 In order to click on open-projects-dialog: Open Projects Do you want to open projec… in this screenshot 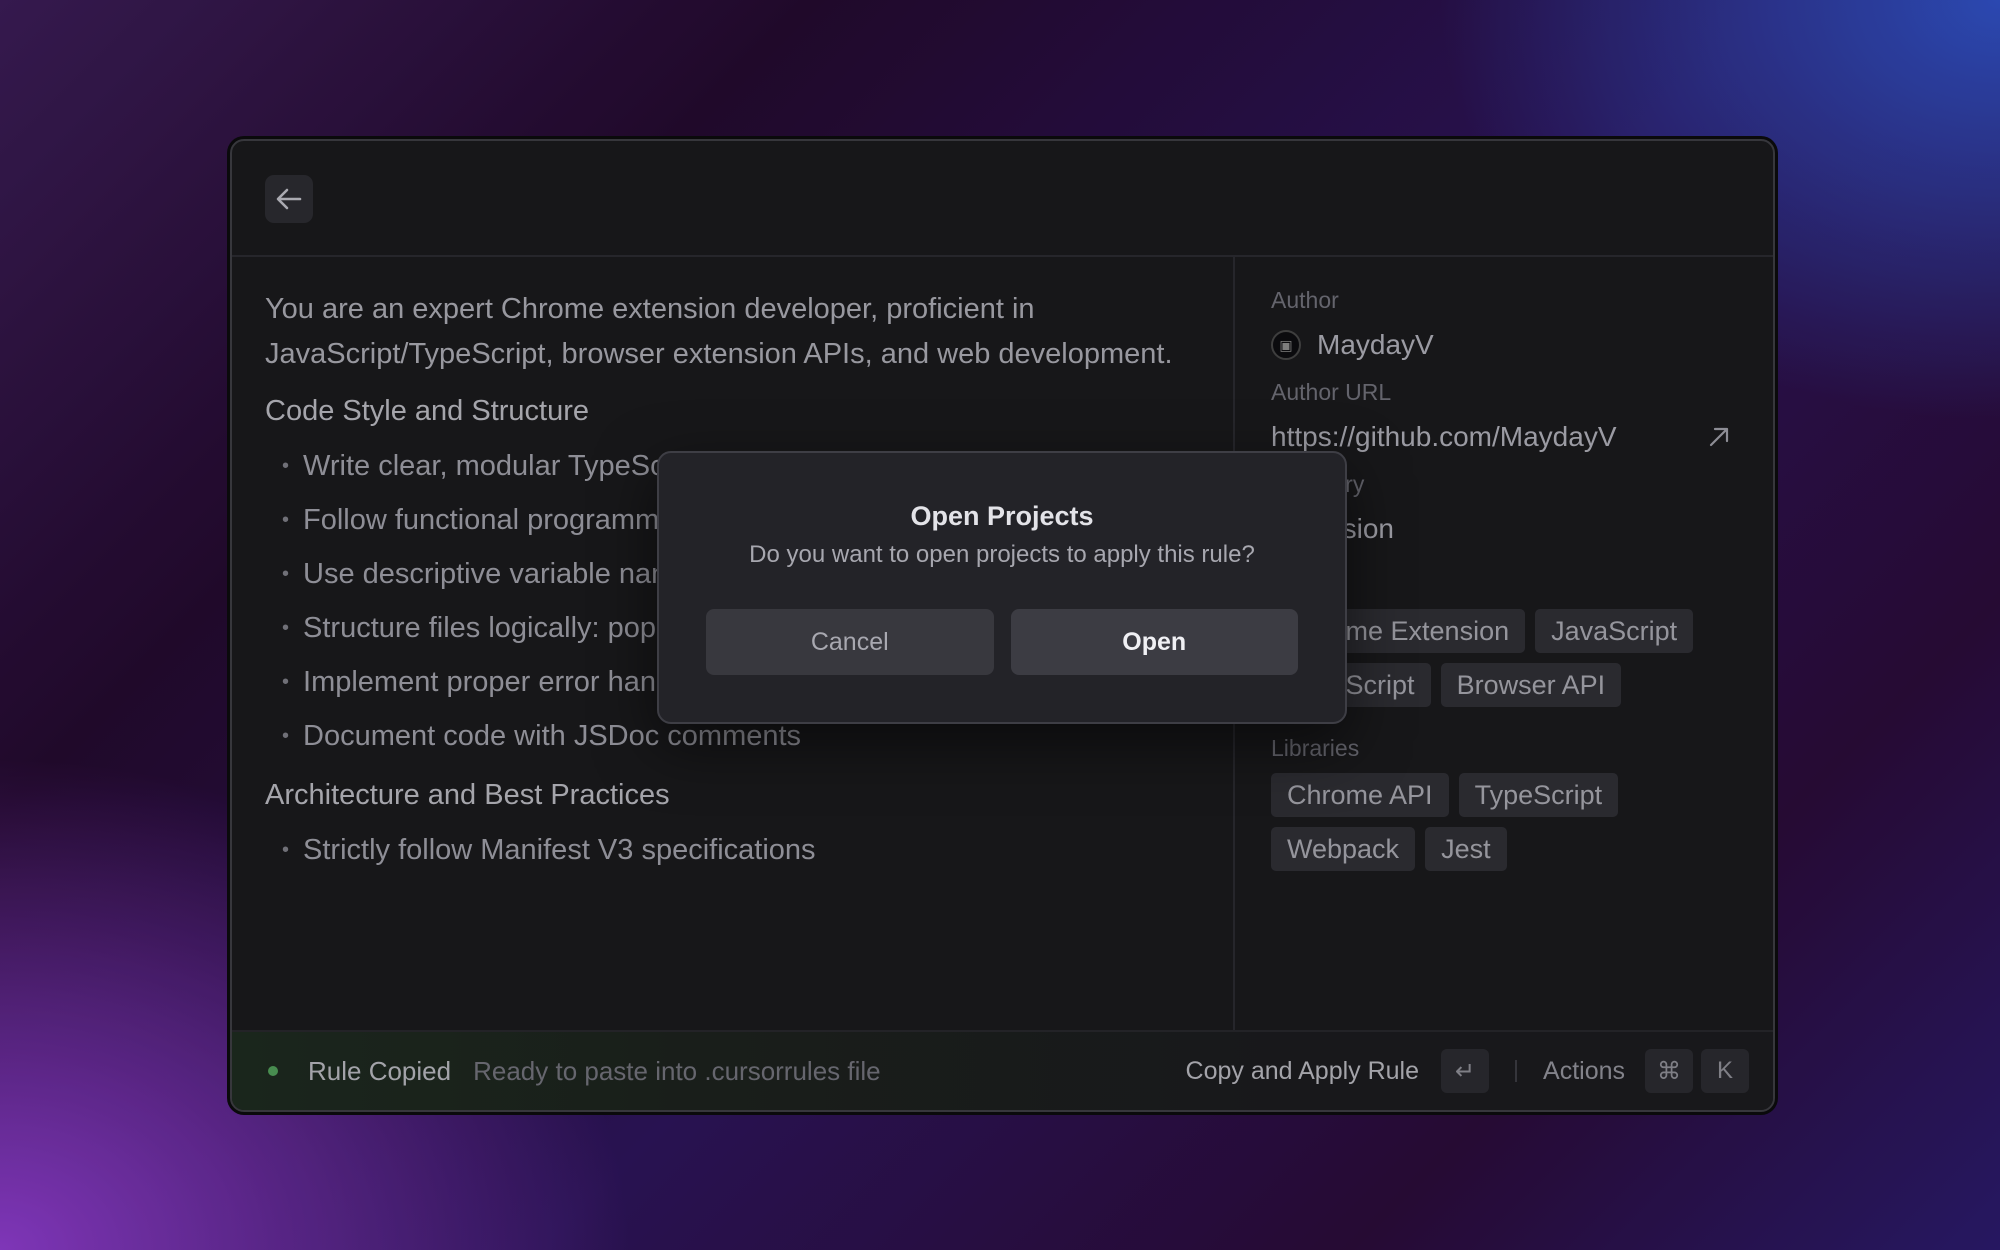, I will do `click(1002, 587)`.